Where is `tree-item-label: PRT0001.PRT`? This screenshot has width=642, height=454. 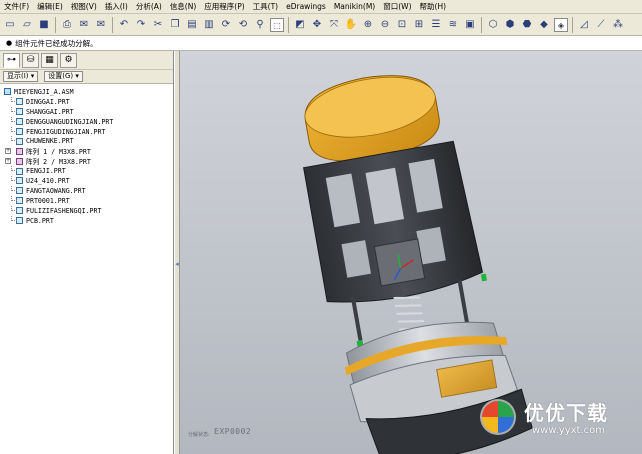
tree-item-label: PRT0001.PRT is located at coordinates (48, 200).